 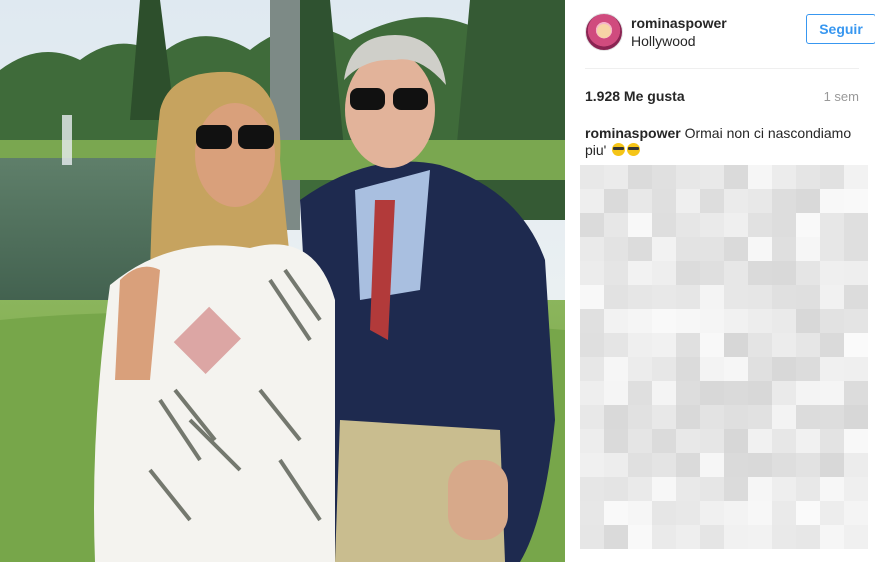 I want to click on caption-username: rominaspower, so click(x=633, y=133).